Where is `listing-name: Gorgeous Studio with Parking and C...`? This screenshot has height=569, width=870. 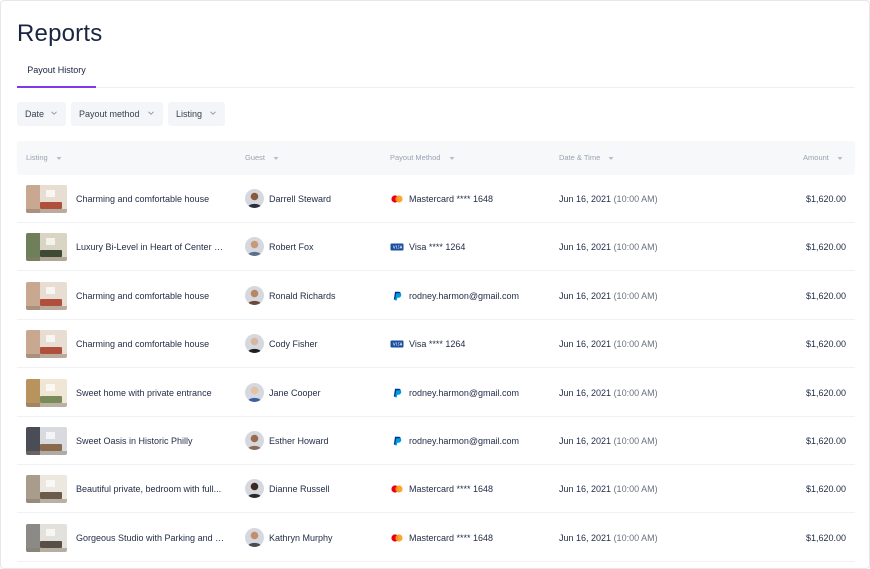 listing-name: Gorgeous Studio with Parking and C... is located at coordinates (152, 538).